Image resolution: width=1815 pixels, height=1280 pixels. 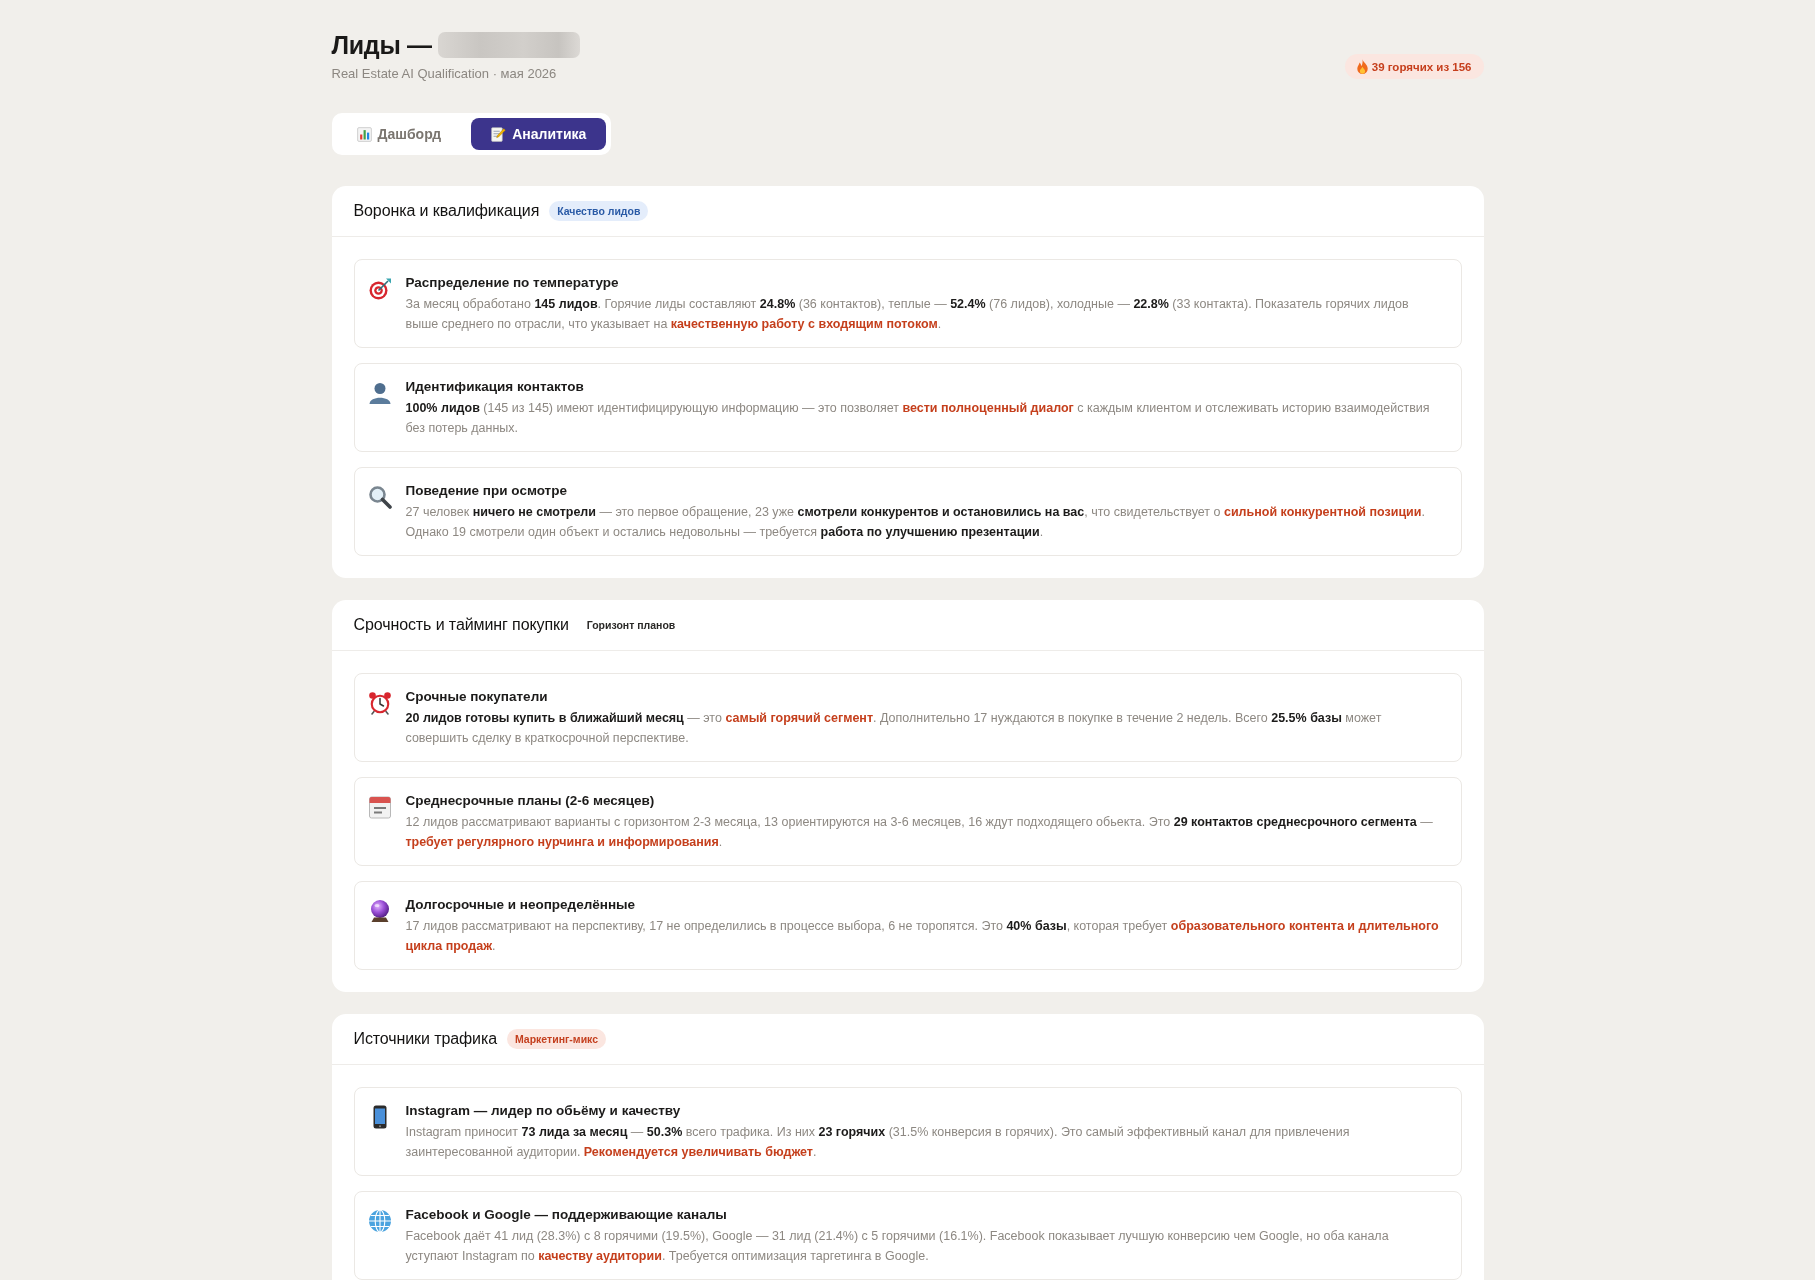 I want to click on dartboard-icon, so click(x=379, y=289).